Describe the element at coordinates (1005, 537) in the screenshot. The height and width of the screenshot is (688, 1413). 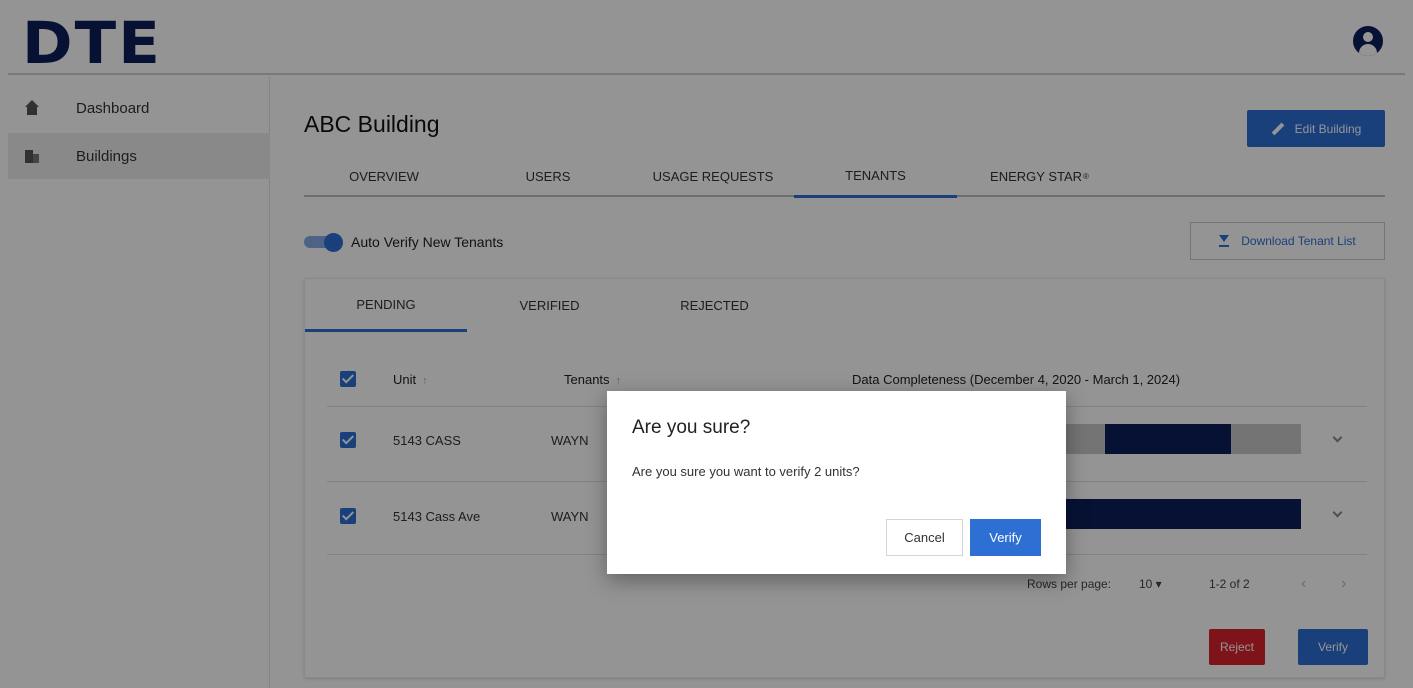
I see `confirm-verify-button: Verify` at that location.